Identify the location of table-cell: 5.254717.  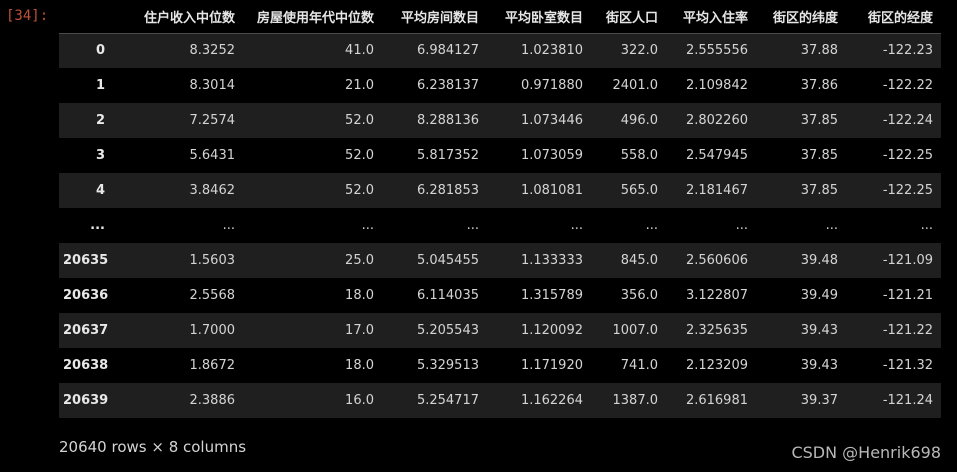
(447, 400).